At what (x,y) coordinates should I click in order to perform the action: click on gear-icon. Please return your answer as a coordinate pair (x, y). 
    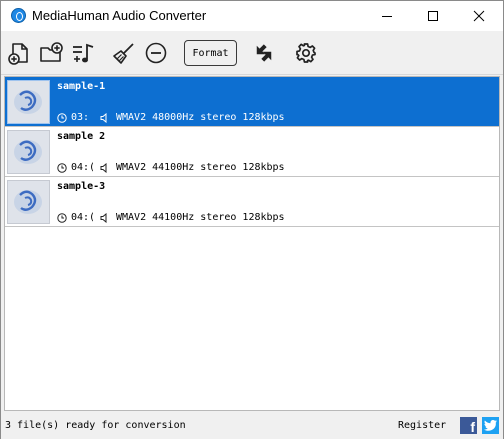
    Looking at the image, I should click on (306, 53).